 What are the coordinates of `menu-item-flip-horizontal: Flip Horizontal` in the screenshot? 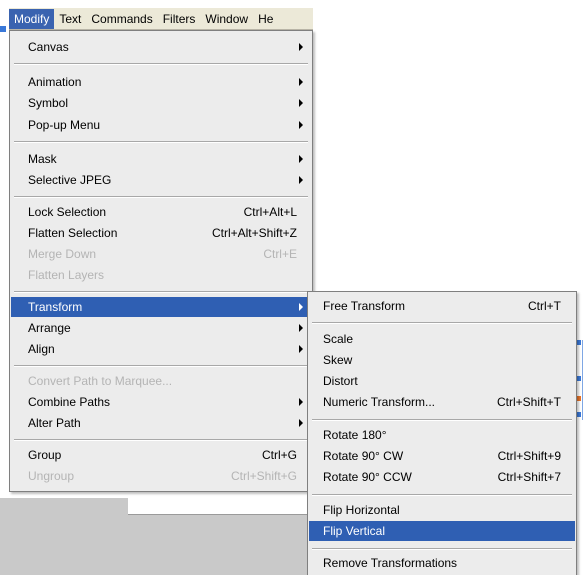 It's located at (442, 510).